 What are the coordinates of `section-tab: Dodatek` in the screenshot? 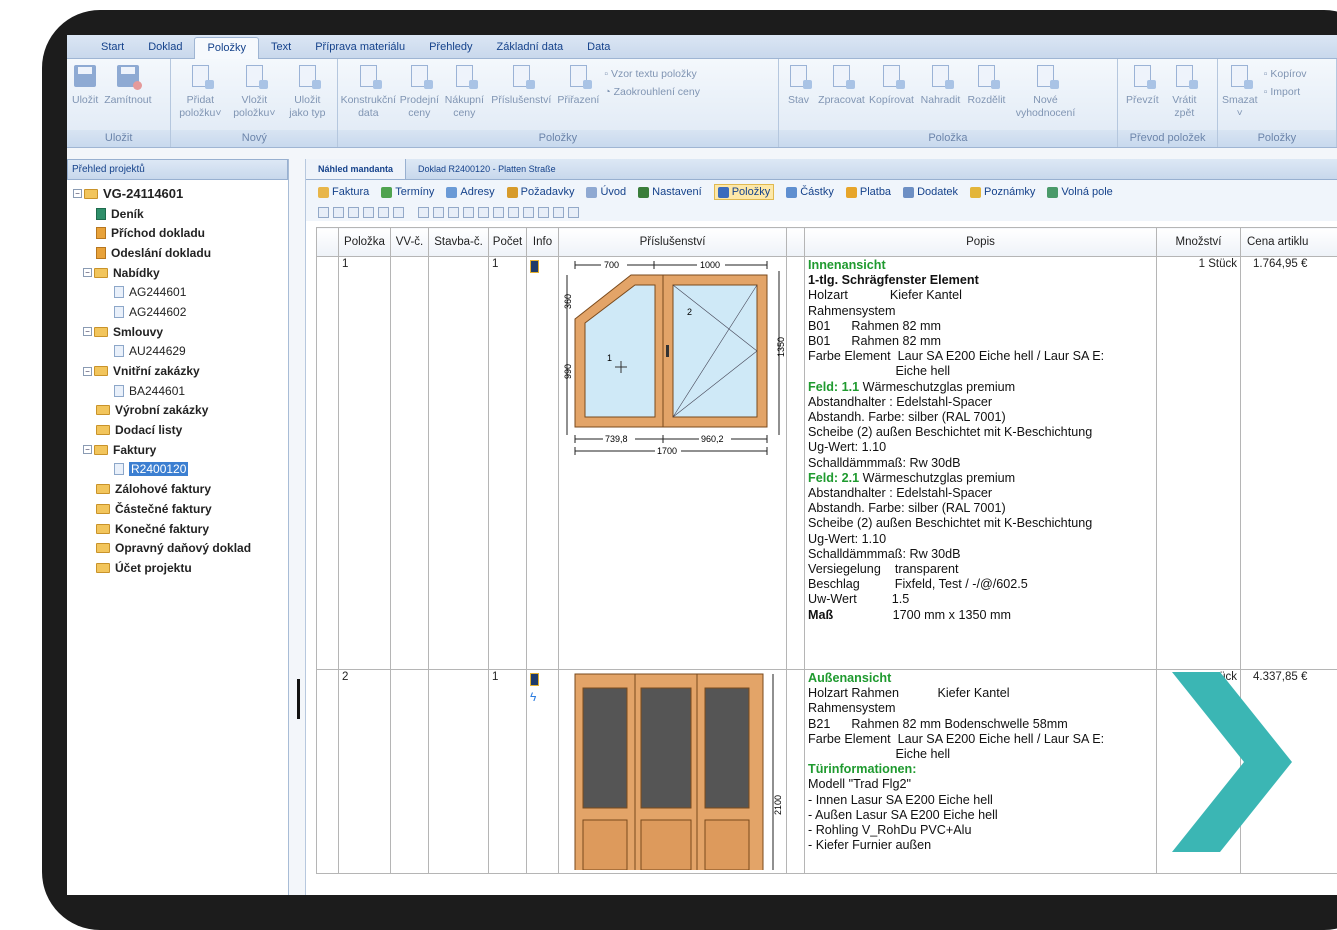 It's located at (930, 192).